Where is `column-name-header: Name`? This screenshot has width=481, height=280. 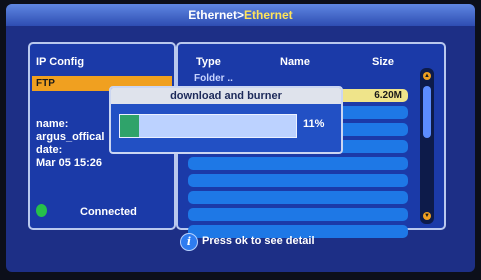
column-name-header: Name is located at coordinates (295, 62).